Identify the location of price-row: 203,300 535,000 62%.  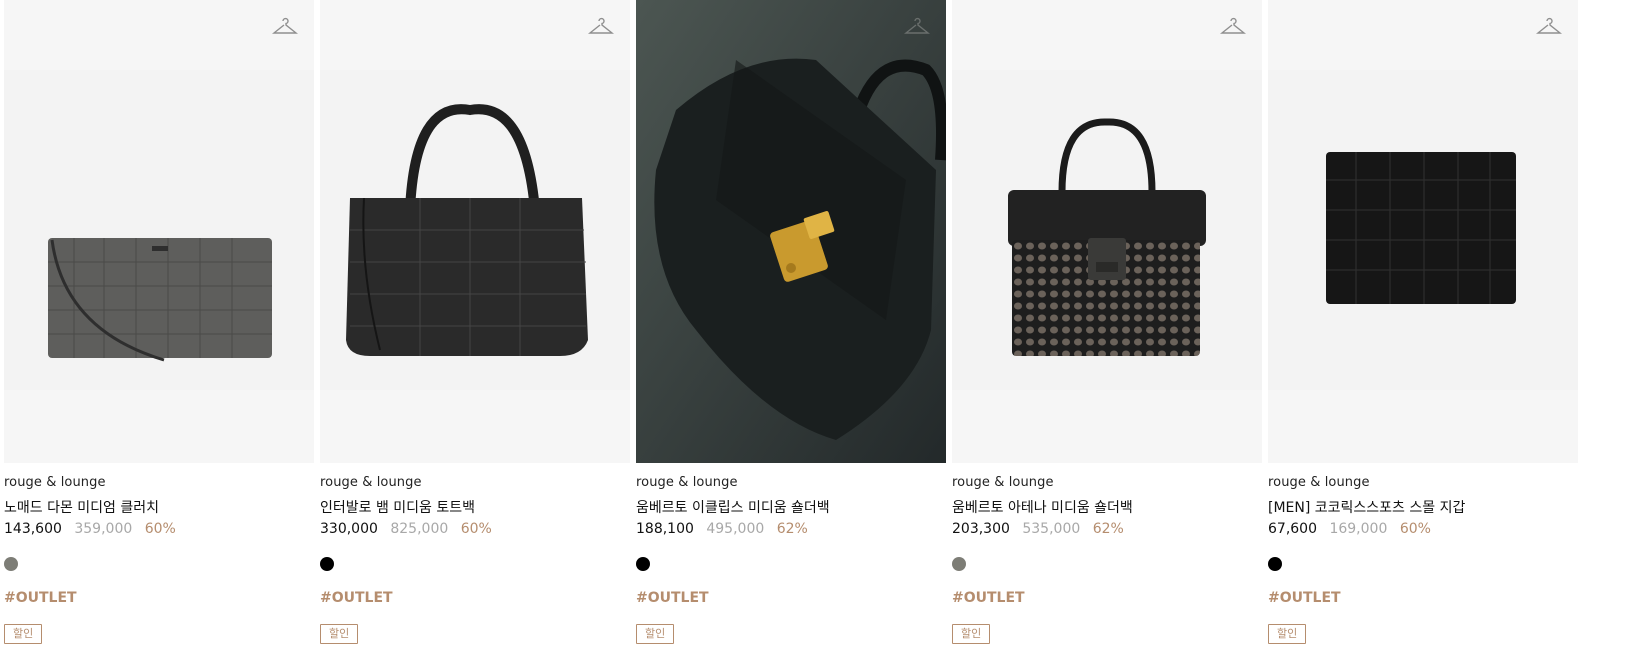
(1038, 529).